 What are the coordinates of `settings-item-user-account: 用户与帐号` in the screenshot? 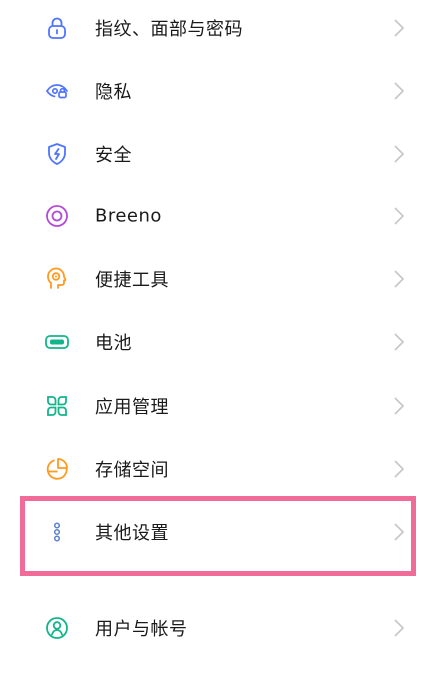 It's located at (214, 628).